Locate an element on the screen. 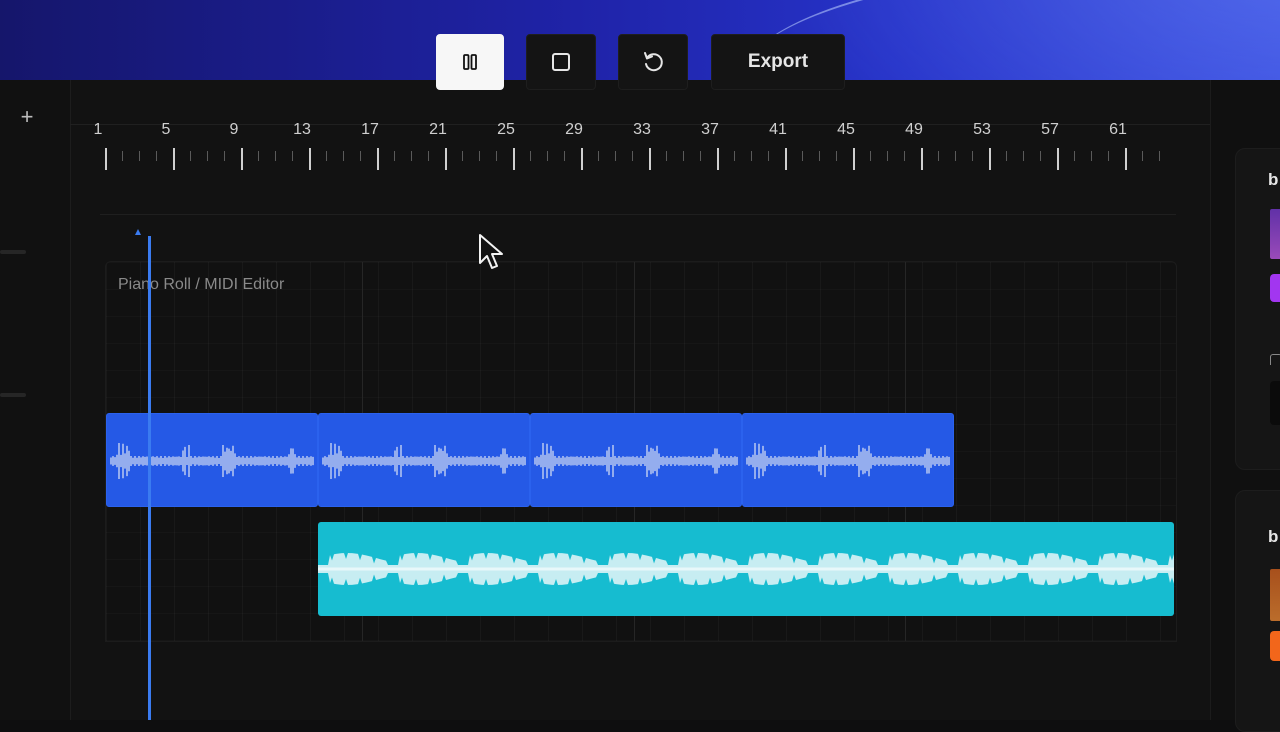  pause-icon is located at coordinates (470, 62).